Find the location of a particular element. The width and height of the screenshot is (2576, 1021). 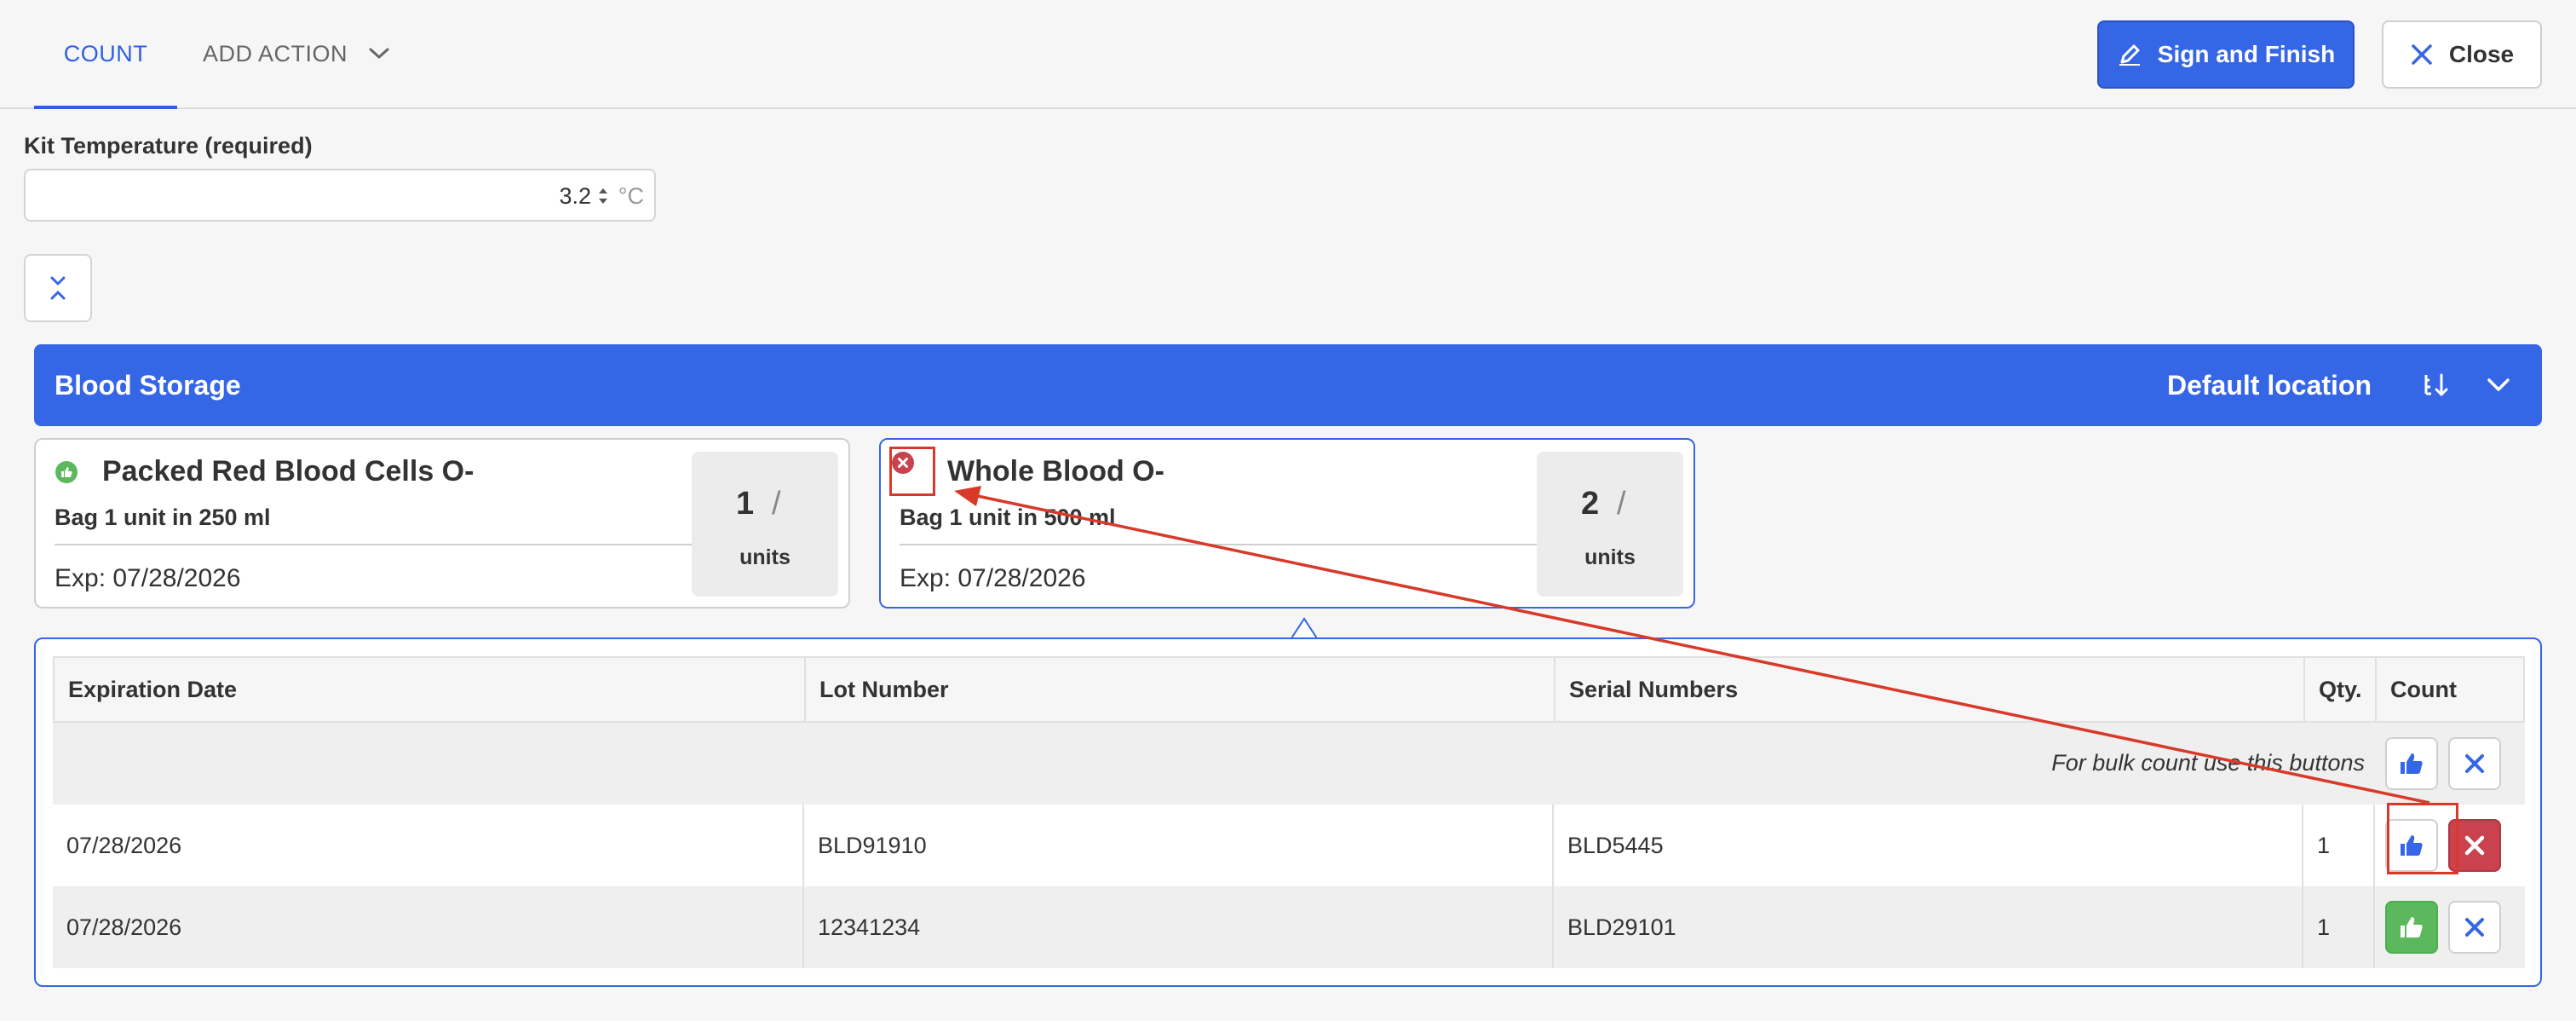

sort-icon is located at coordinates (2437, 386).